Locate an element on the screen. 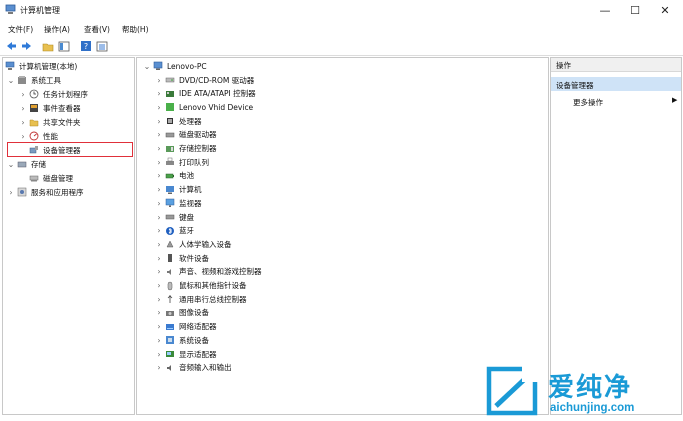  close-button: ✕ is located at coordinates (665, 10).